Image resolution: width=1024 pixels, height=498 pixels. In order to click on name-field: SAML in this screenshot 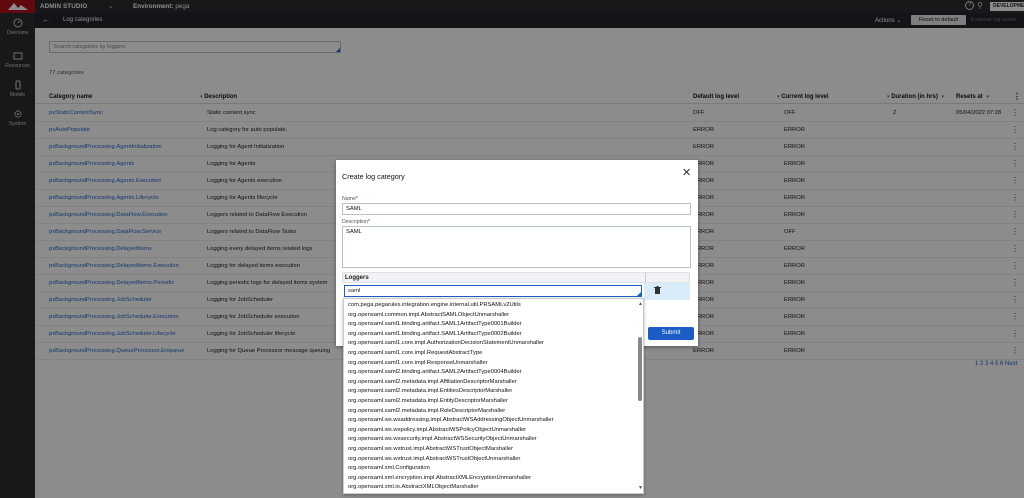, I will do `click(516, 209)`.